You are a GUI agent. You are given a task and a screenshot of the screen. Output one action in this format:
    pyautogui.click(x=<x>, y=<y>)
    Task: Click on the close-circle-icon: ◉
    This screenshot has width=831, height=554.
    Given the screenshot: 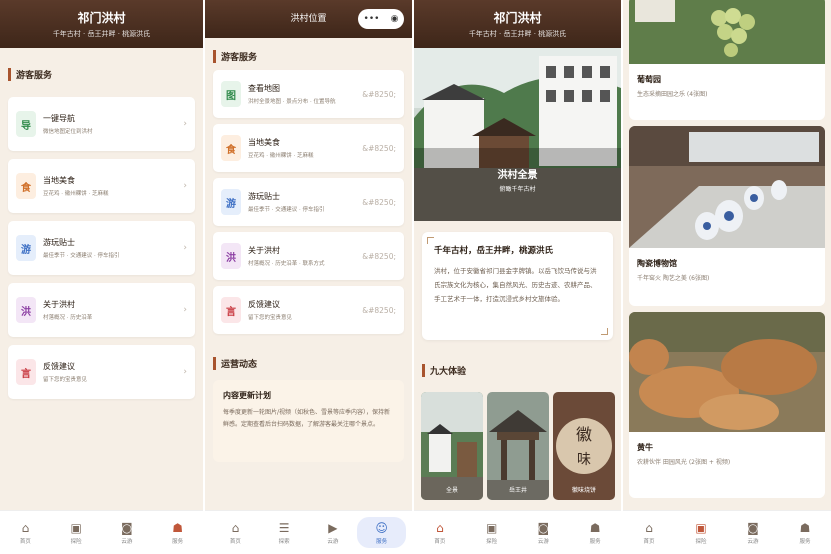 What is the action you would take?
    pyautogui.click(x=395, y=19)
    